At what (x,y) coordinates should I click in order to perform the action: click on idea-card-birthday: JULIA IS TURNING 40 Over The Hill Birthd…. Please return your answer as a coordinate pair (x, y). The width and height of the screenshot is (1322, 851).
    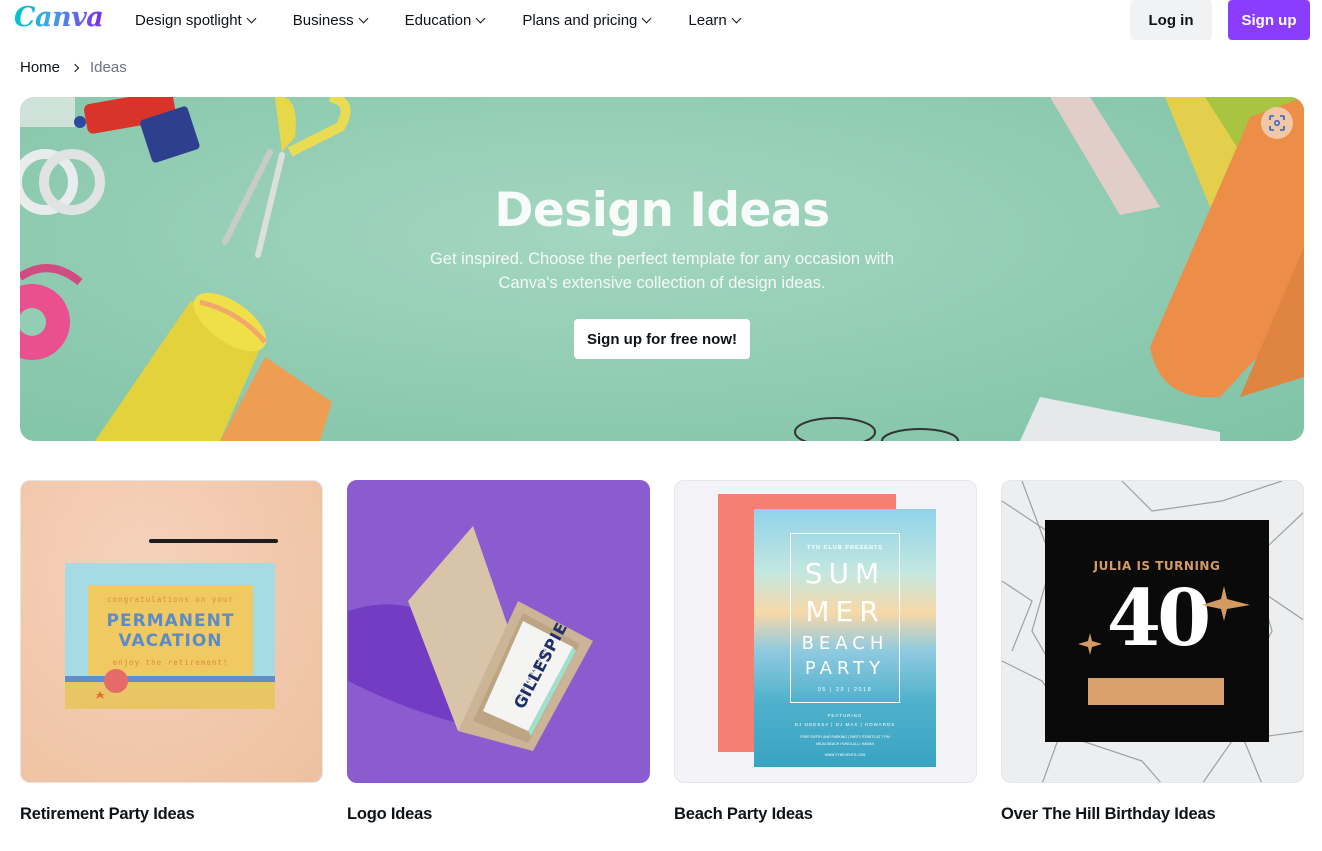
    Looking at the image, I should click on (1152, 652).